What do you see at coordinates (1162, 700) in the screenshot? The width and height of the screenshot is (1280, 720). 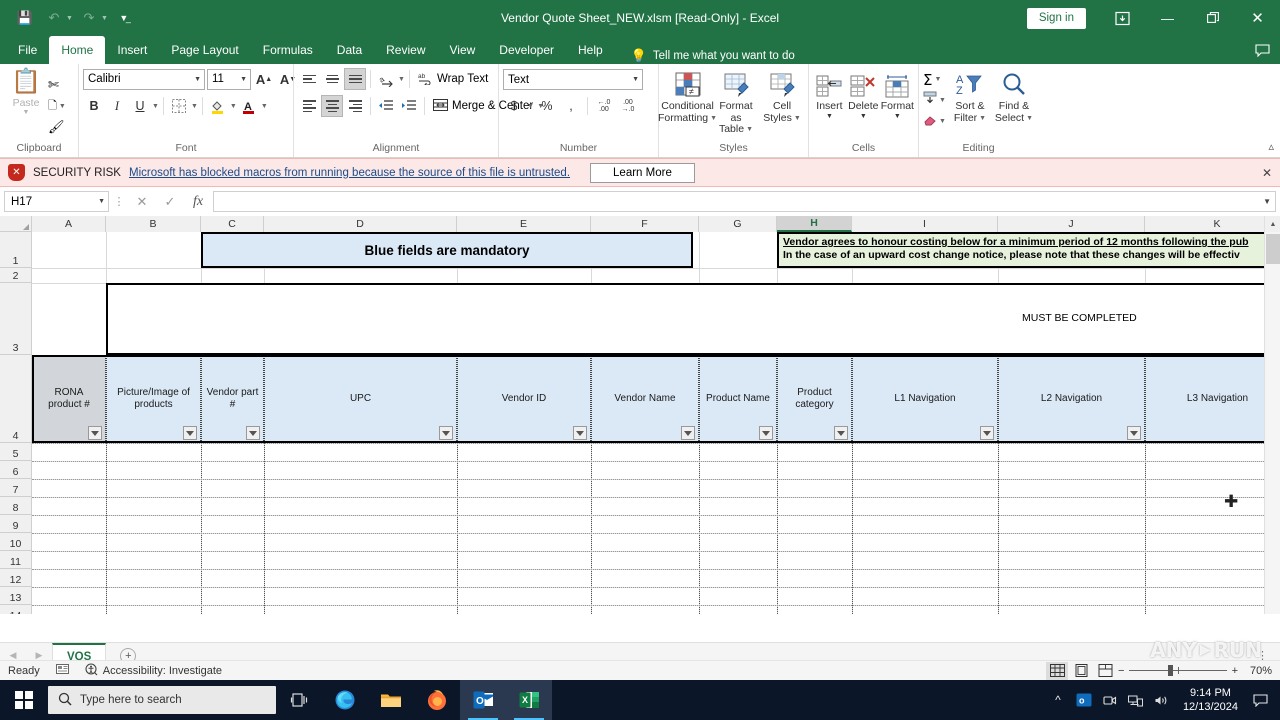 I see `volume-icon` at bounding box center [1162, 700].